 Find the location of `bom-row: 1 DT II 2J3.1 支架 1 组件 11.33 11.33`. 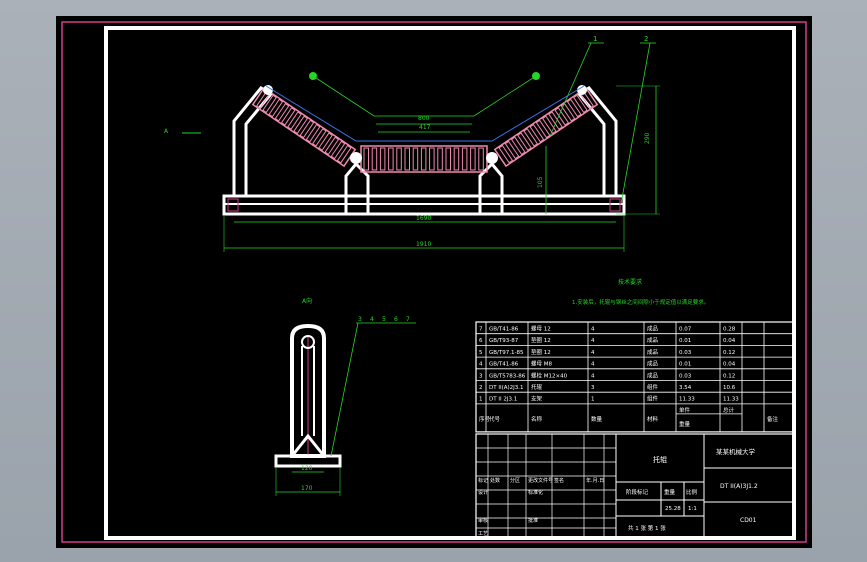

bom-row: 1 DT II 2J3.1 支架 1 组件 11.33 11.33 is located at coordinates (609, 399).